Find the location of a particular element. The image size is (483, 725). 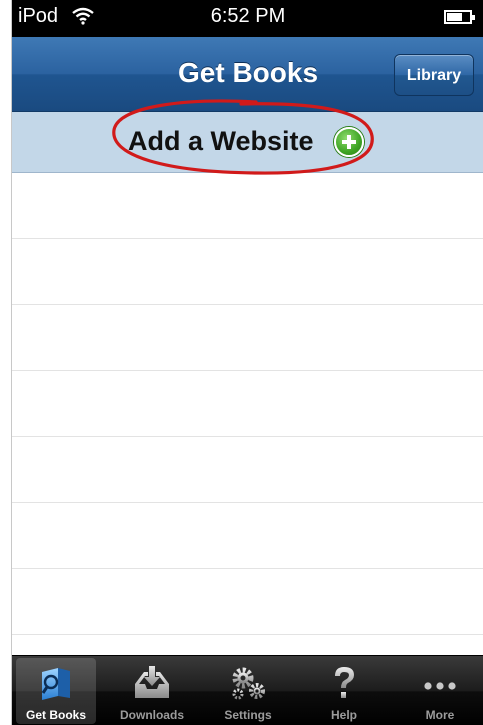

tab-label: More is located at coordinates (440, 715).